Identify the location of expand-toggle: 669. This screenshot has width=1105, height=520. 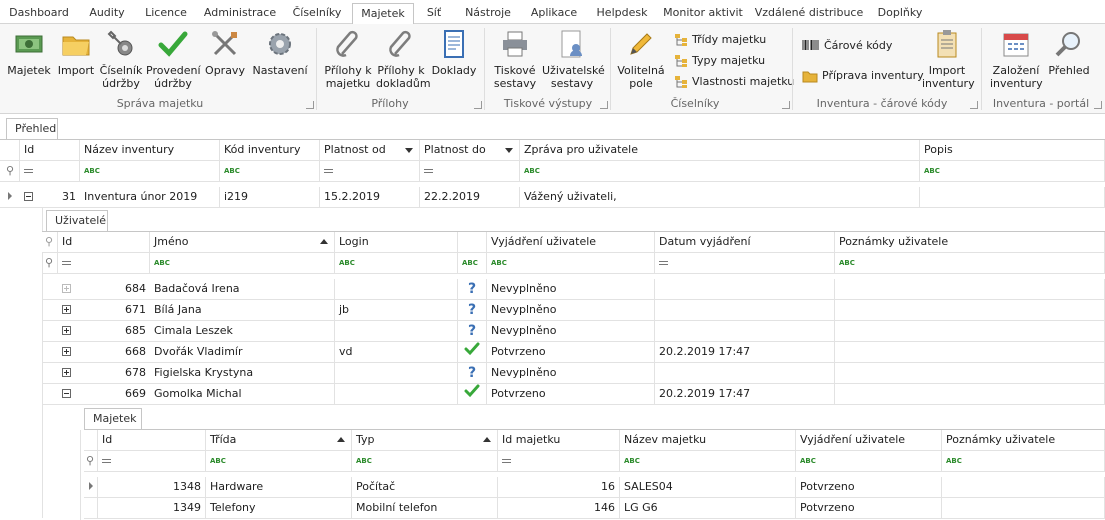
(104, 394).